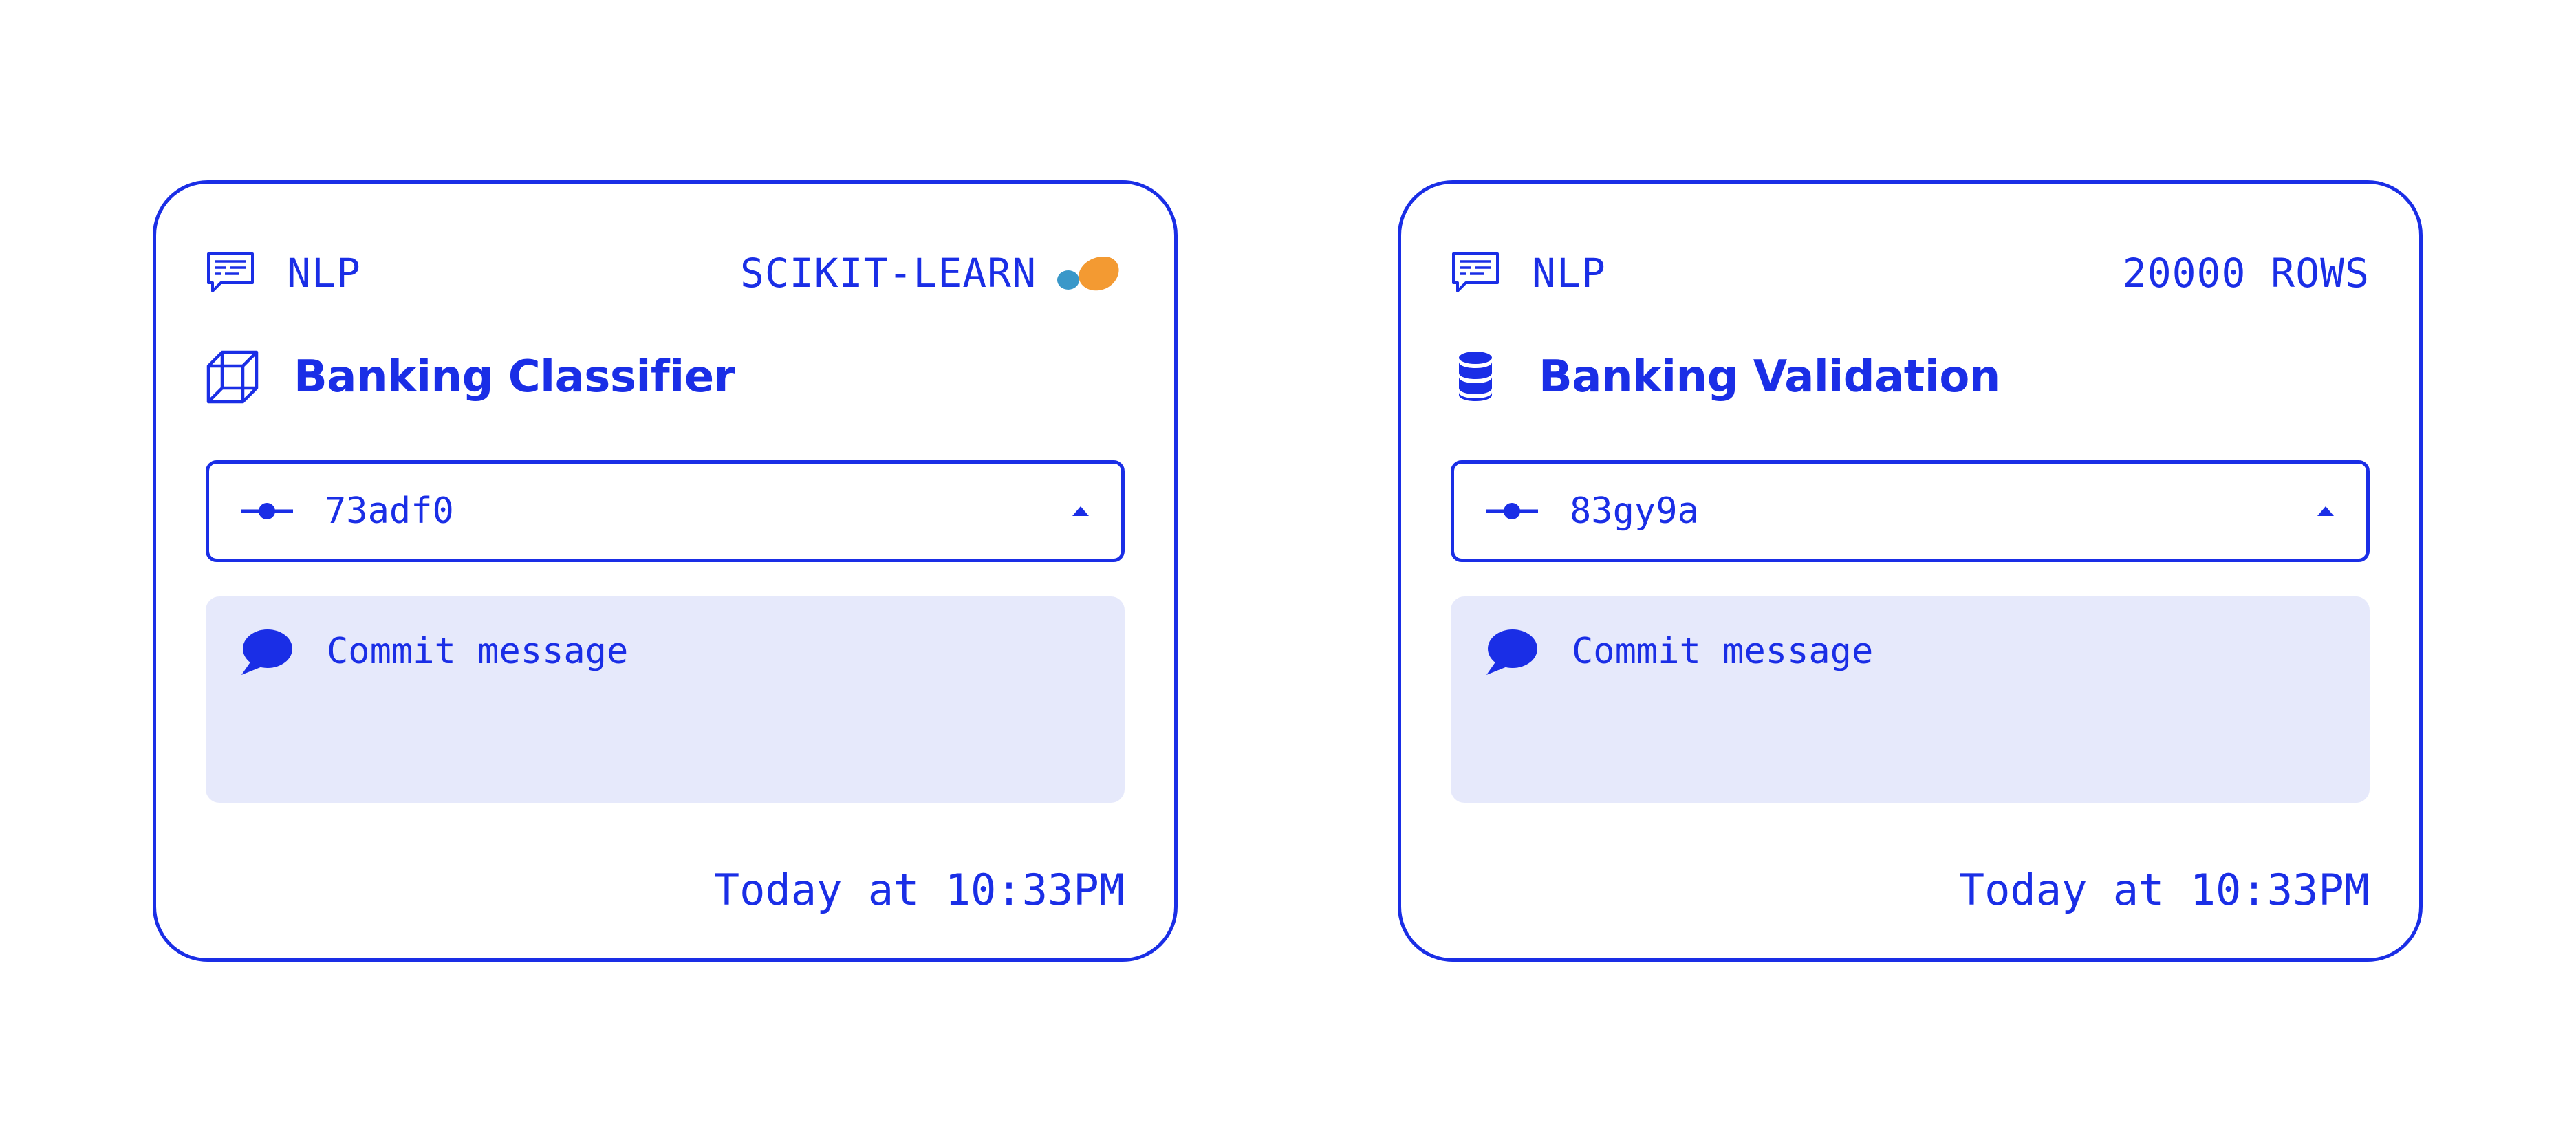 The image size is (2576, 1142). Describe the element at coordinates (232, 377) in the screenshot. I see `cube-model-icon` at that location.